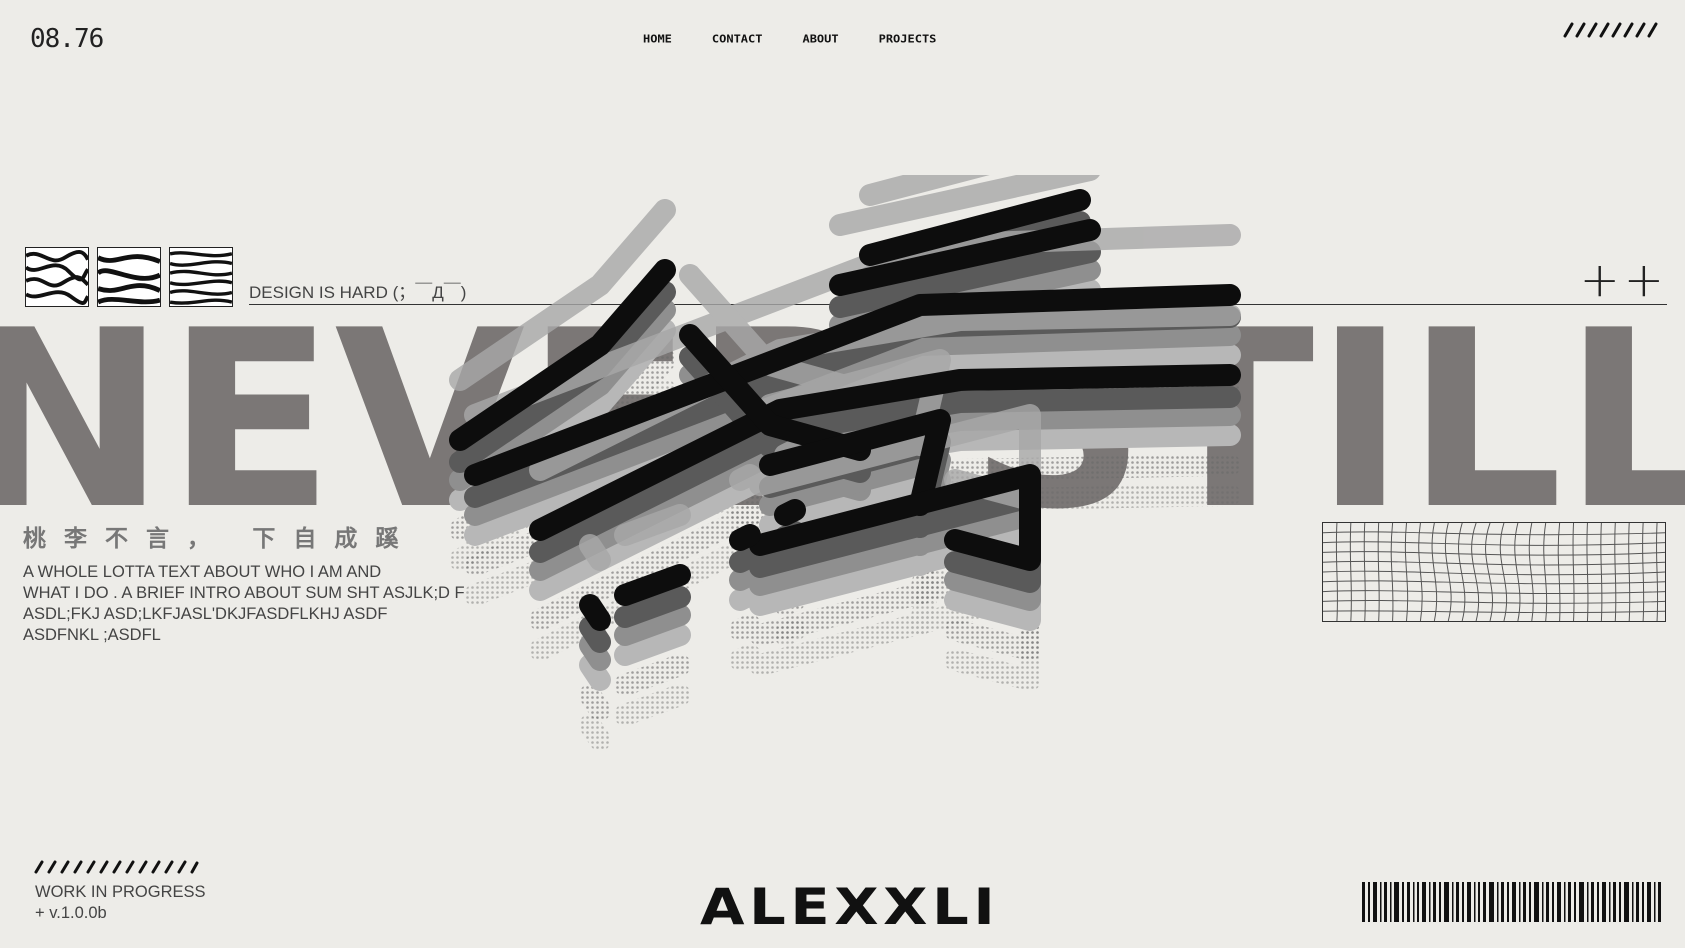 This screenshot has width=1685, height=948. Describe the element at coordinates (120, 892) in the screenshot. I see `status-line-1: WORK IN PROGRESS` at that location.